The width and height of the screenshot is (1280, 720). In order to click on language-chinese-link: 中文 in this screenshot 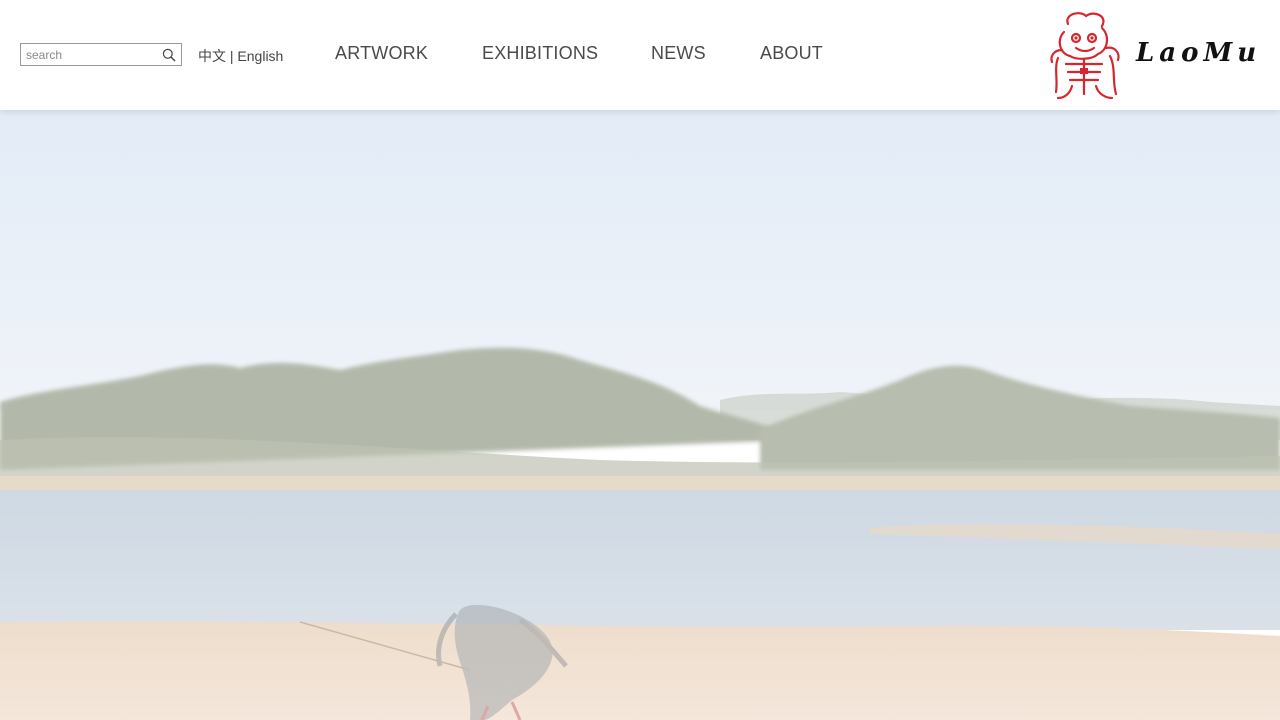, I will do `click(212, 56)`.